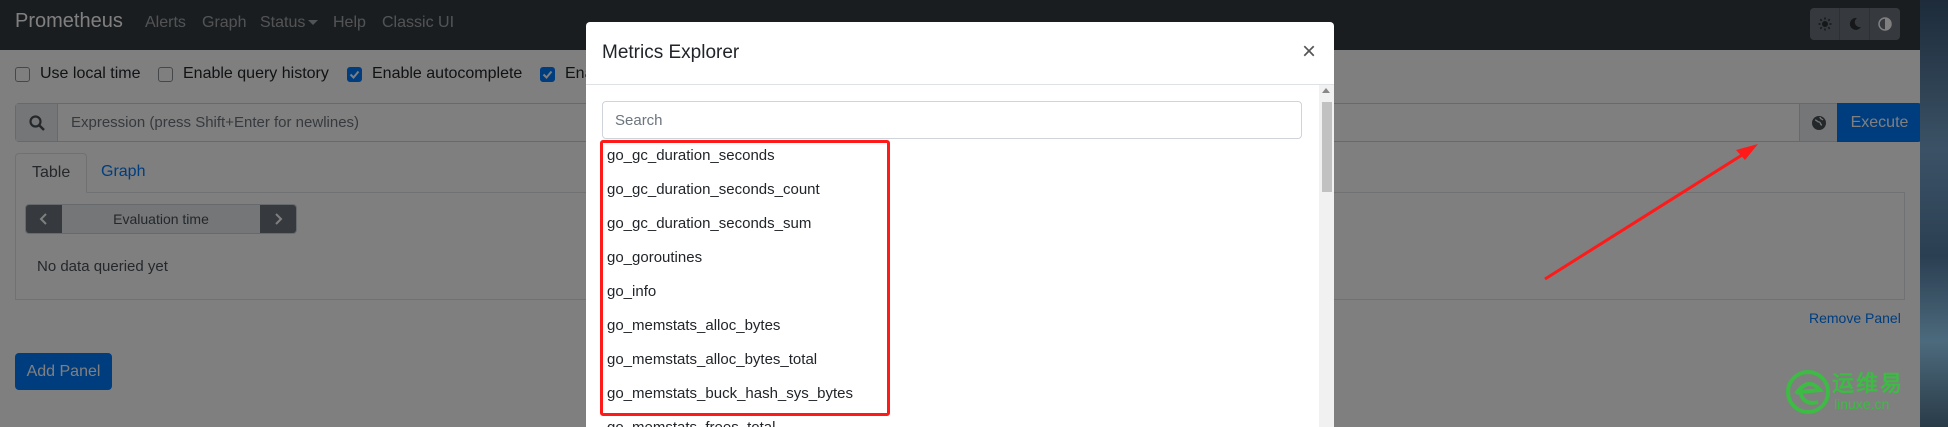 This screenshot has height=427, width=1948. I want to click on watermark-cn: 运维易, so click(1868, 383).